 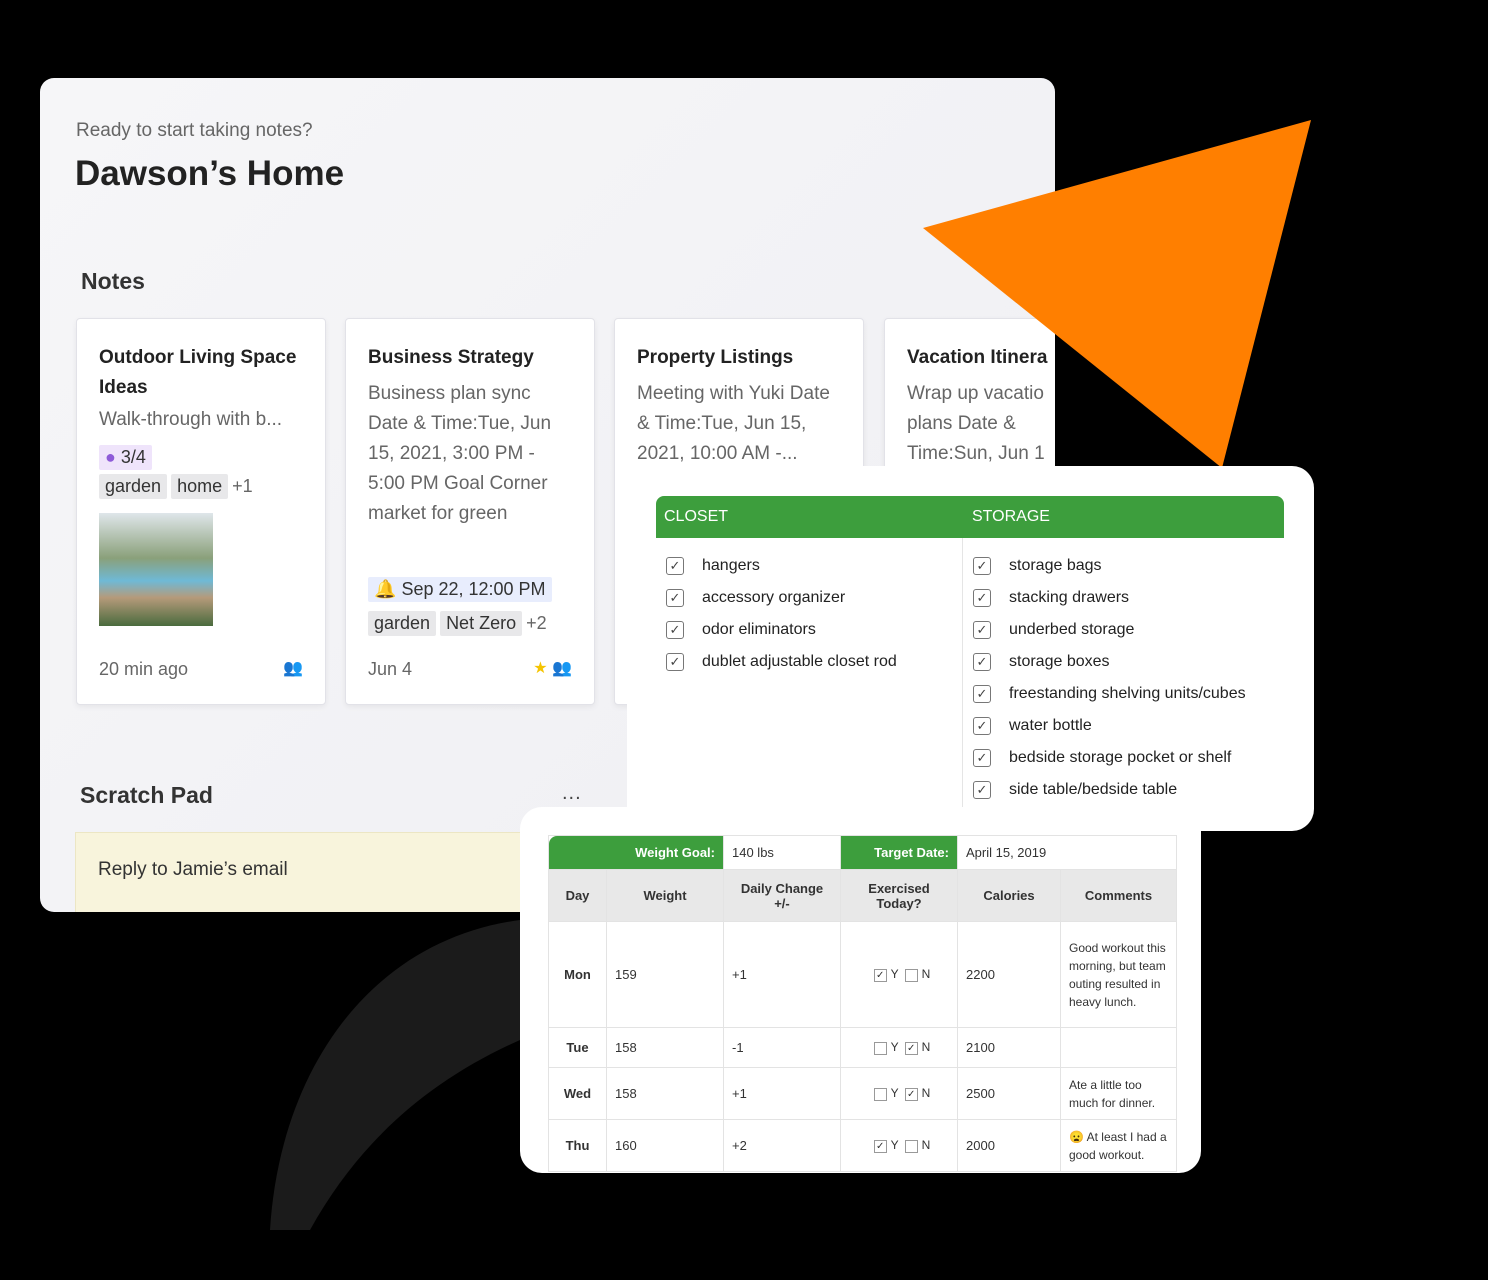 I want to click on comment-cell: Ate a little too much for dinner., so click(x=1118, y=1093).